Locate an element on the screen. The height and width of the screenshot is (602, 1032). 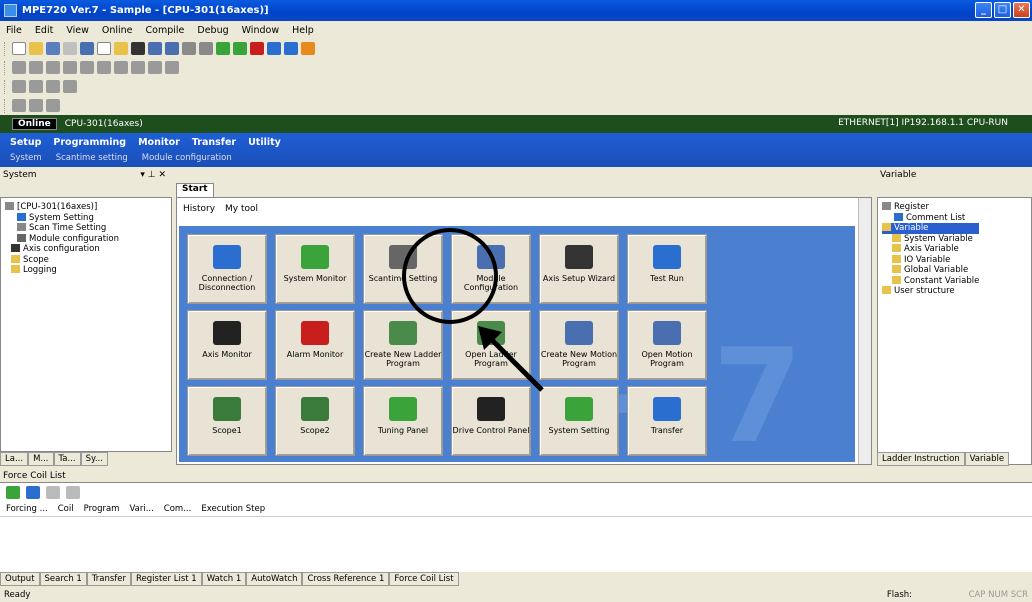
tile-connection: Connection / Disconnection is located at coordinates (227, 269).